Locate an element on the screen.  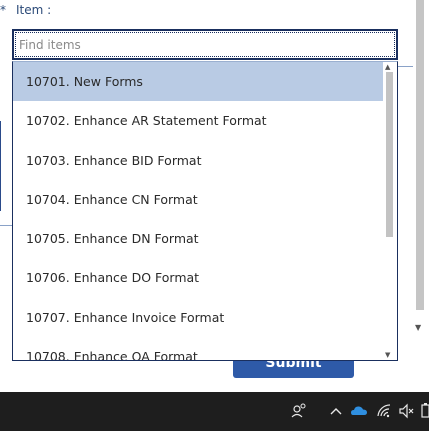
item-label: * Item : is located at coordinates (25, 10).